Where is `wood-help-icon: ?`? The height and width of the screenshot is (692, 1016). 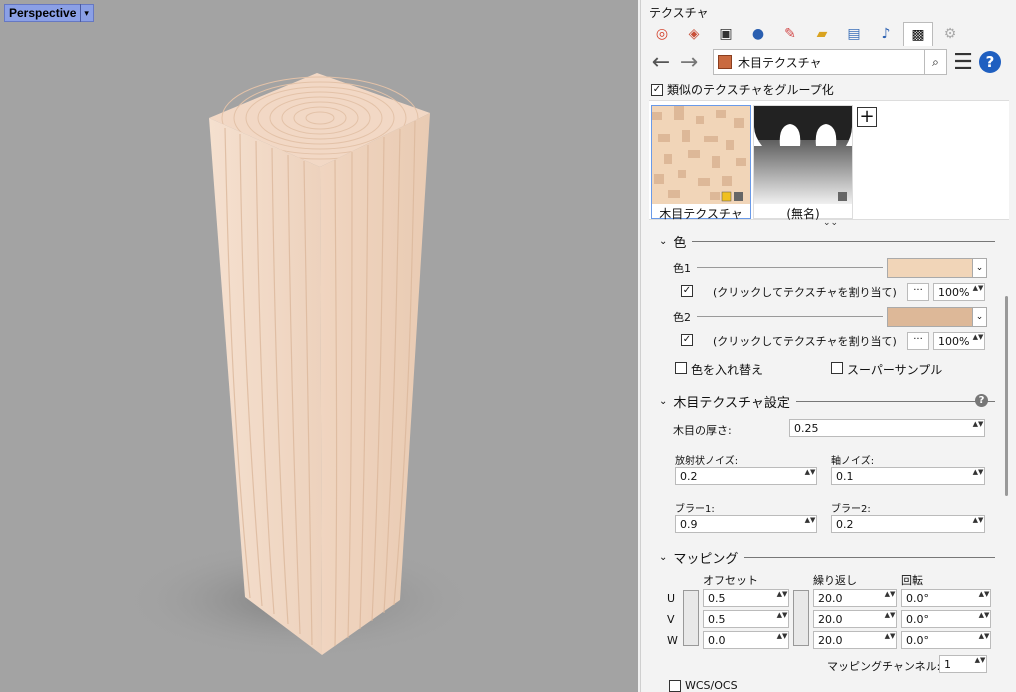
wood-help-icon: ? is located at coordinates (981, 400).